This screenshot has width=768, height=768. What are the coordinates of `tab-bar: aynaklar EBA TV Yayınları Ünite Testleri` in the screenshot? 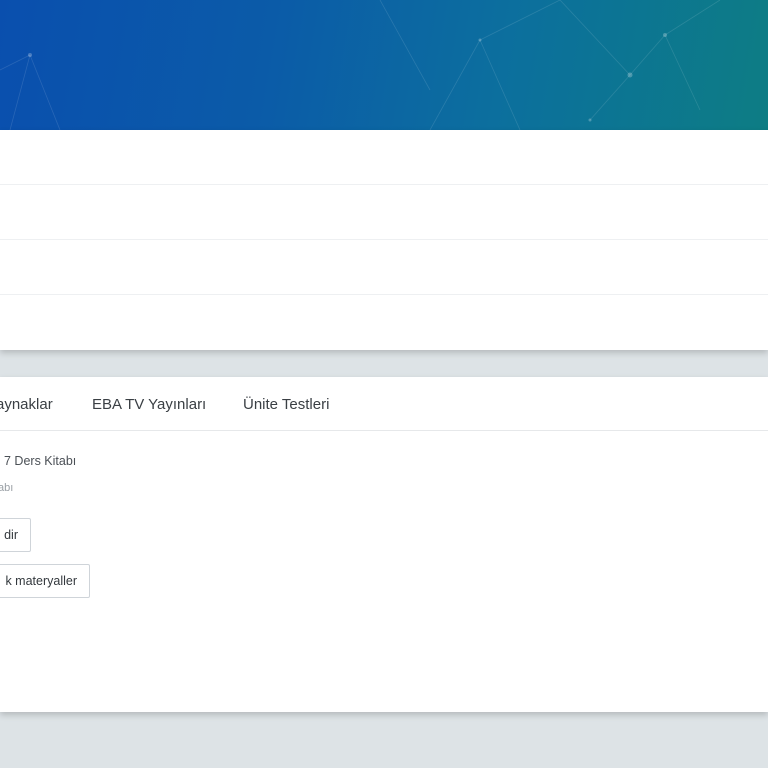 It's located at (384, 404).